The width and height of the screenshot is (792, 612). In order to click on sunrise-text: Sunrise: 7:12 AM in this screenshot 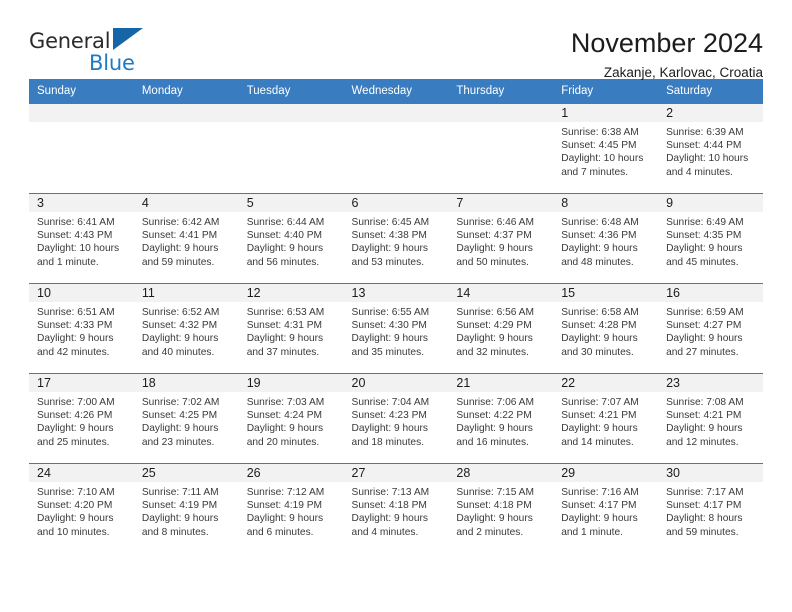, I will do `click(285, 492)`.